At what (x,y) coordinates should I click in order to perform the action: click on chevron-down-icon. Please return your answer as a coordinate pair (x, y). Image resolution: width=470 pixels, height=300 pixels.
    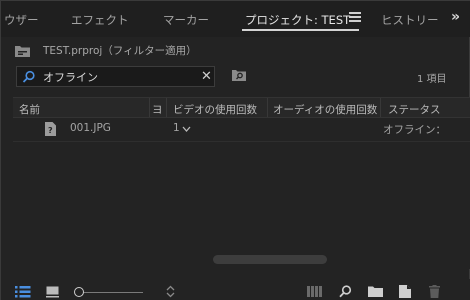
    Looking at the image, I should click on (186, 129).